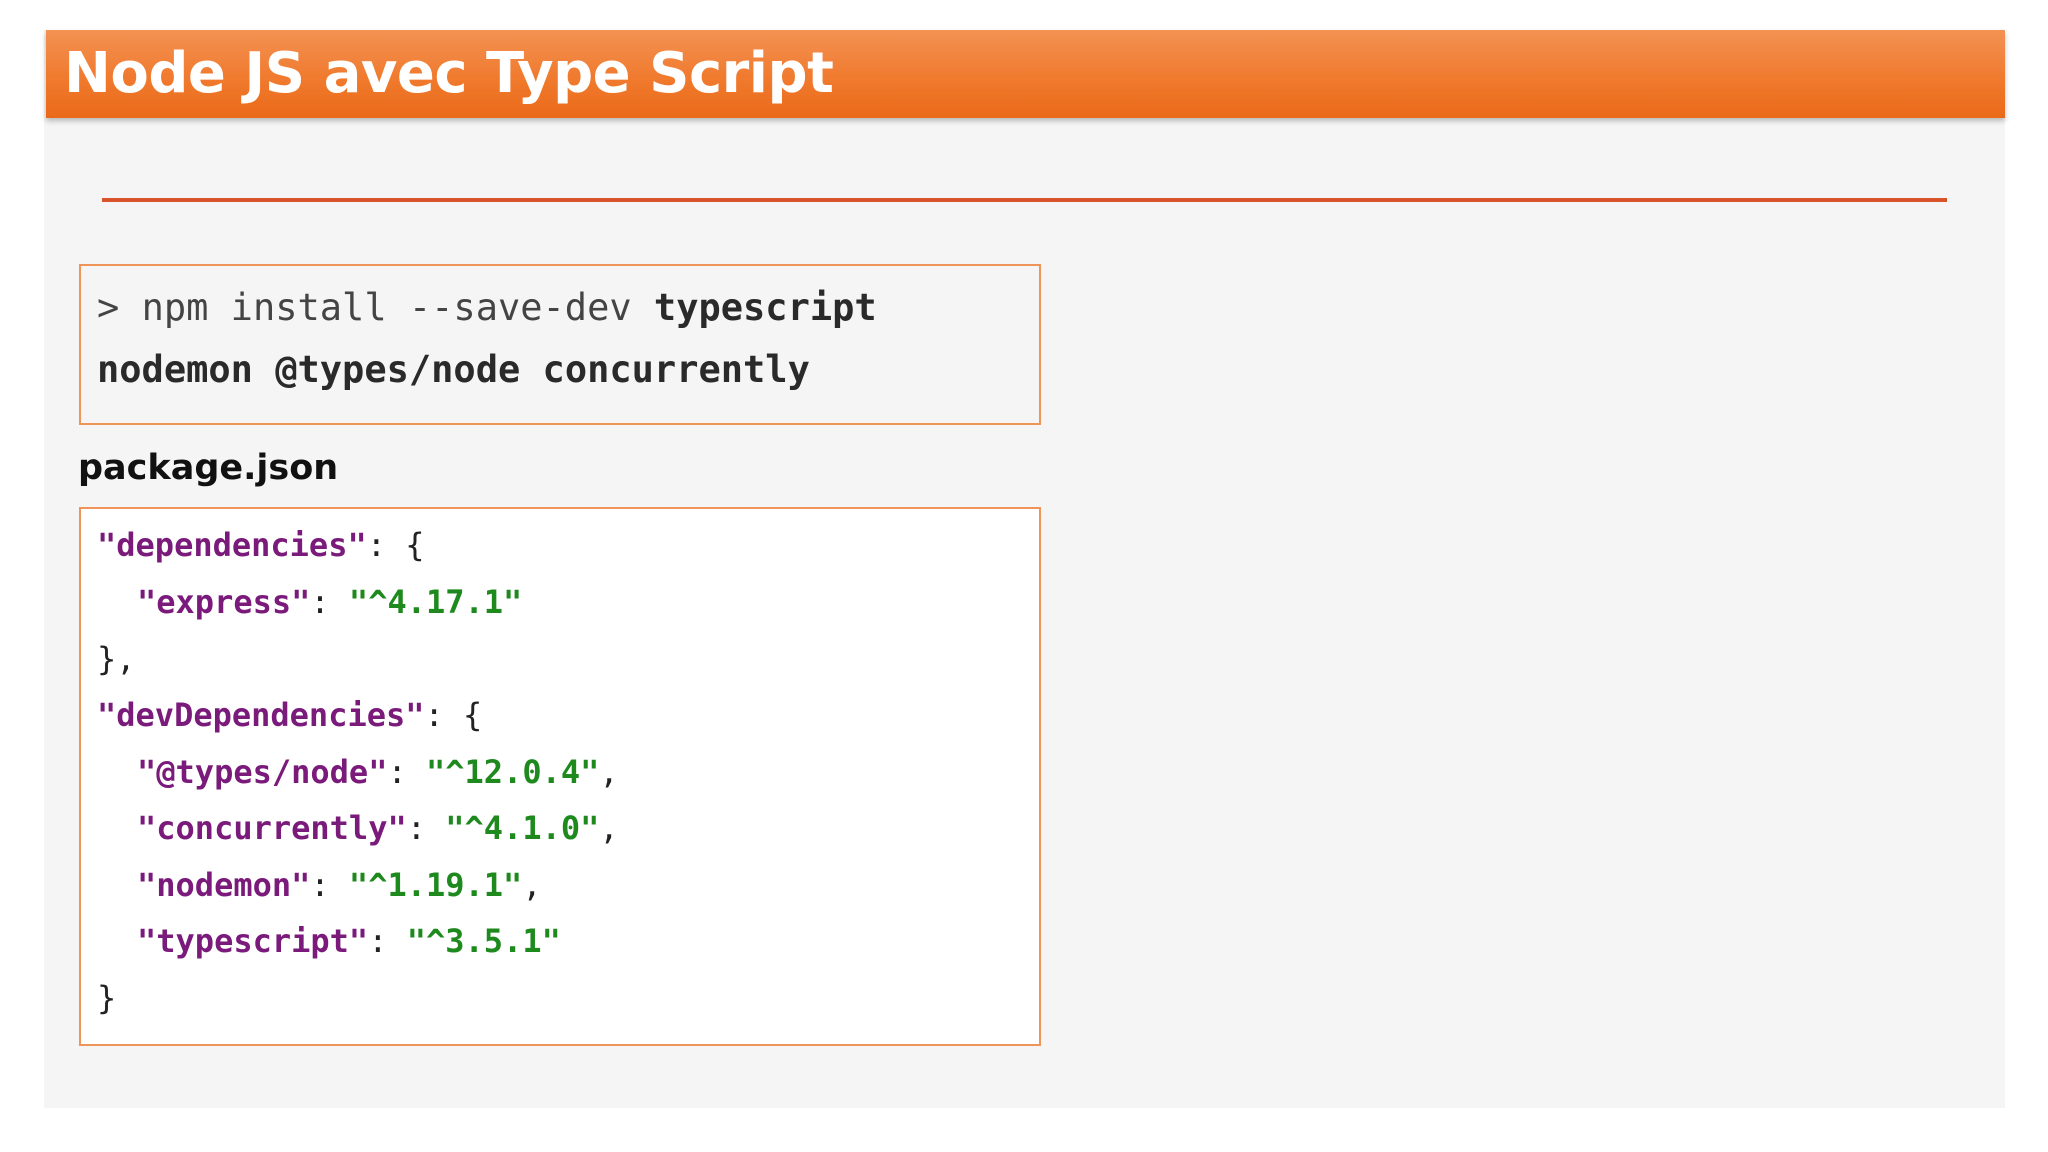 This screenshot has width=2048, height=1152. I want to click on code-line-close: }, so click(106, 998).